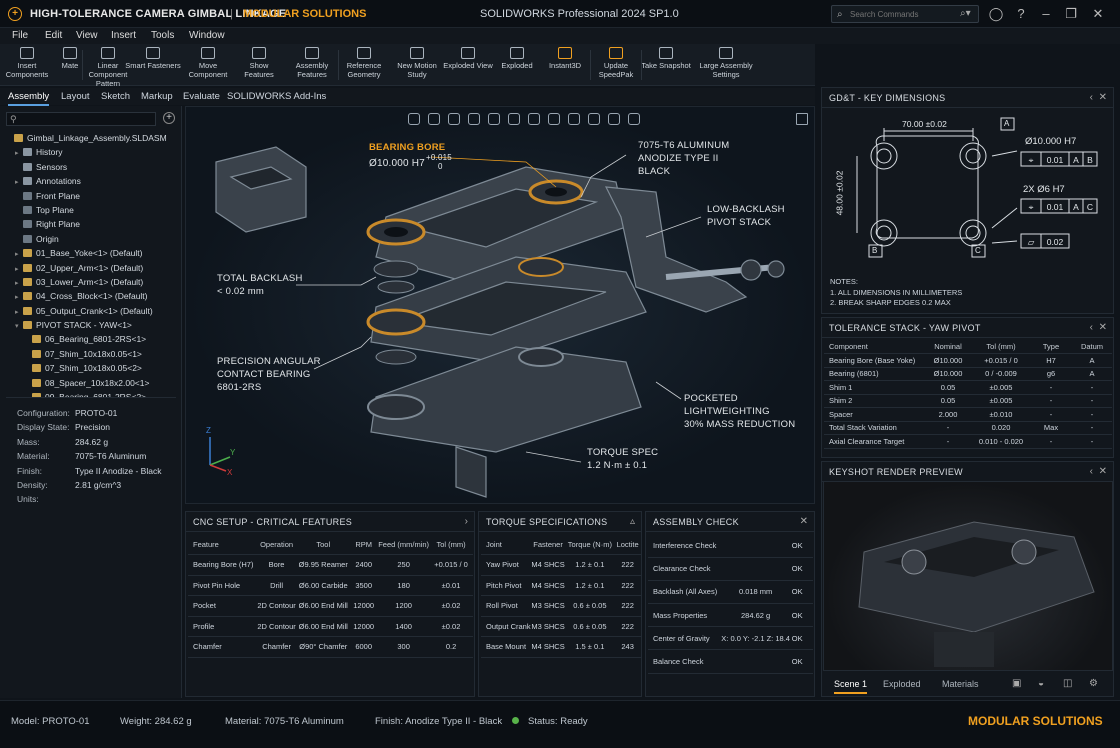  I want to click on tab-evaluate: Evaluate, so click(201, 96).